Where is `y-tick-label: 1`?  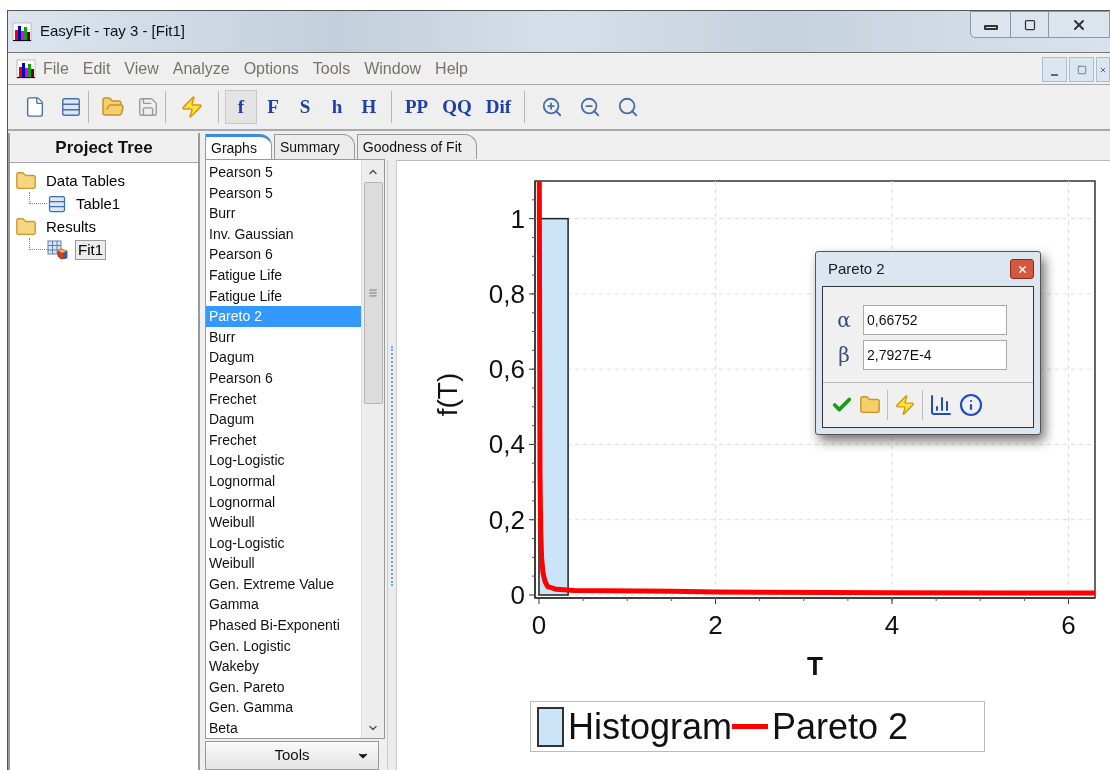
y-tick-label: 1 is located at coordinates (517, 218).